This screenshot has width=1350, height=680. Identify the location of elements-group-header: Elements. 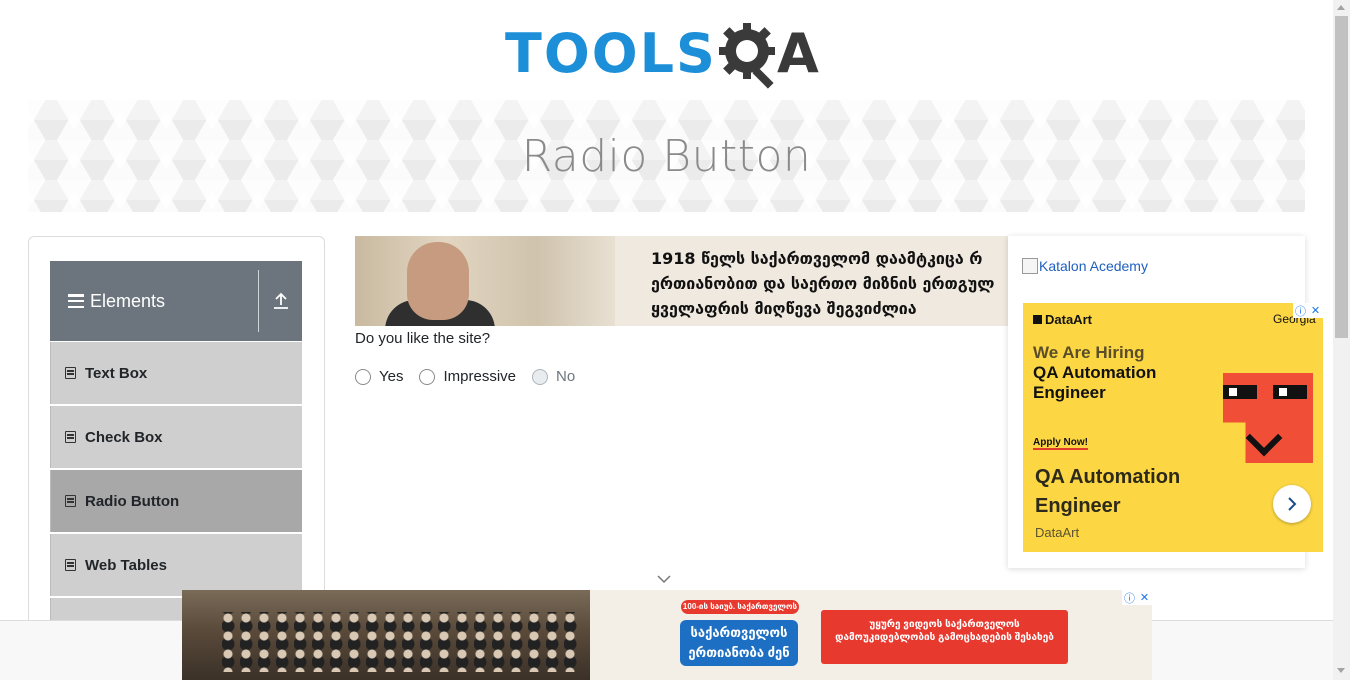
(176, 301).